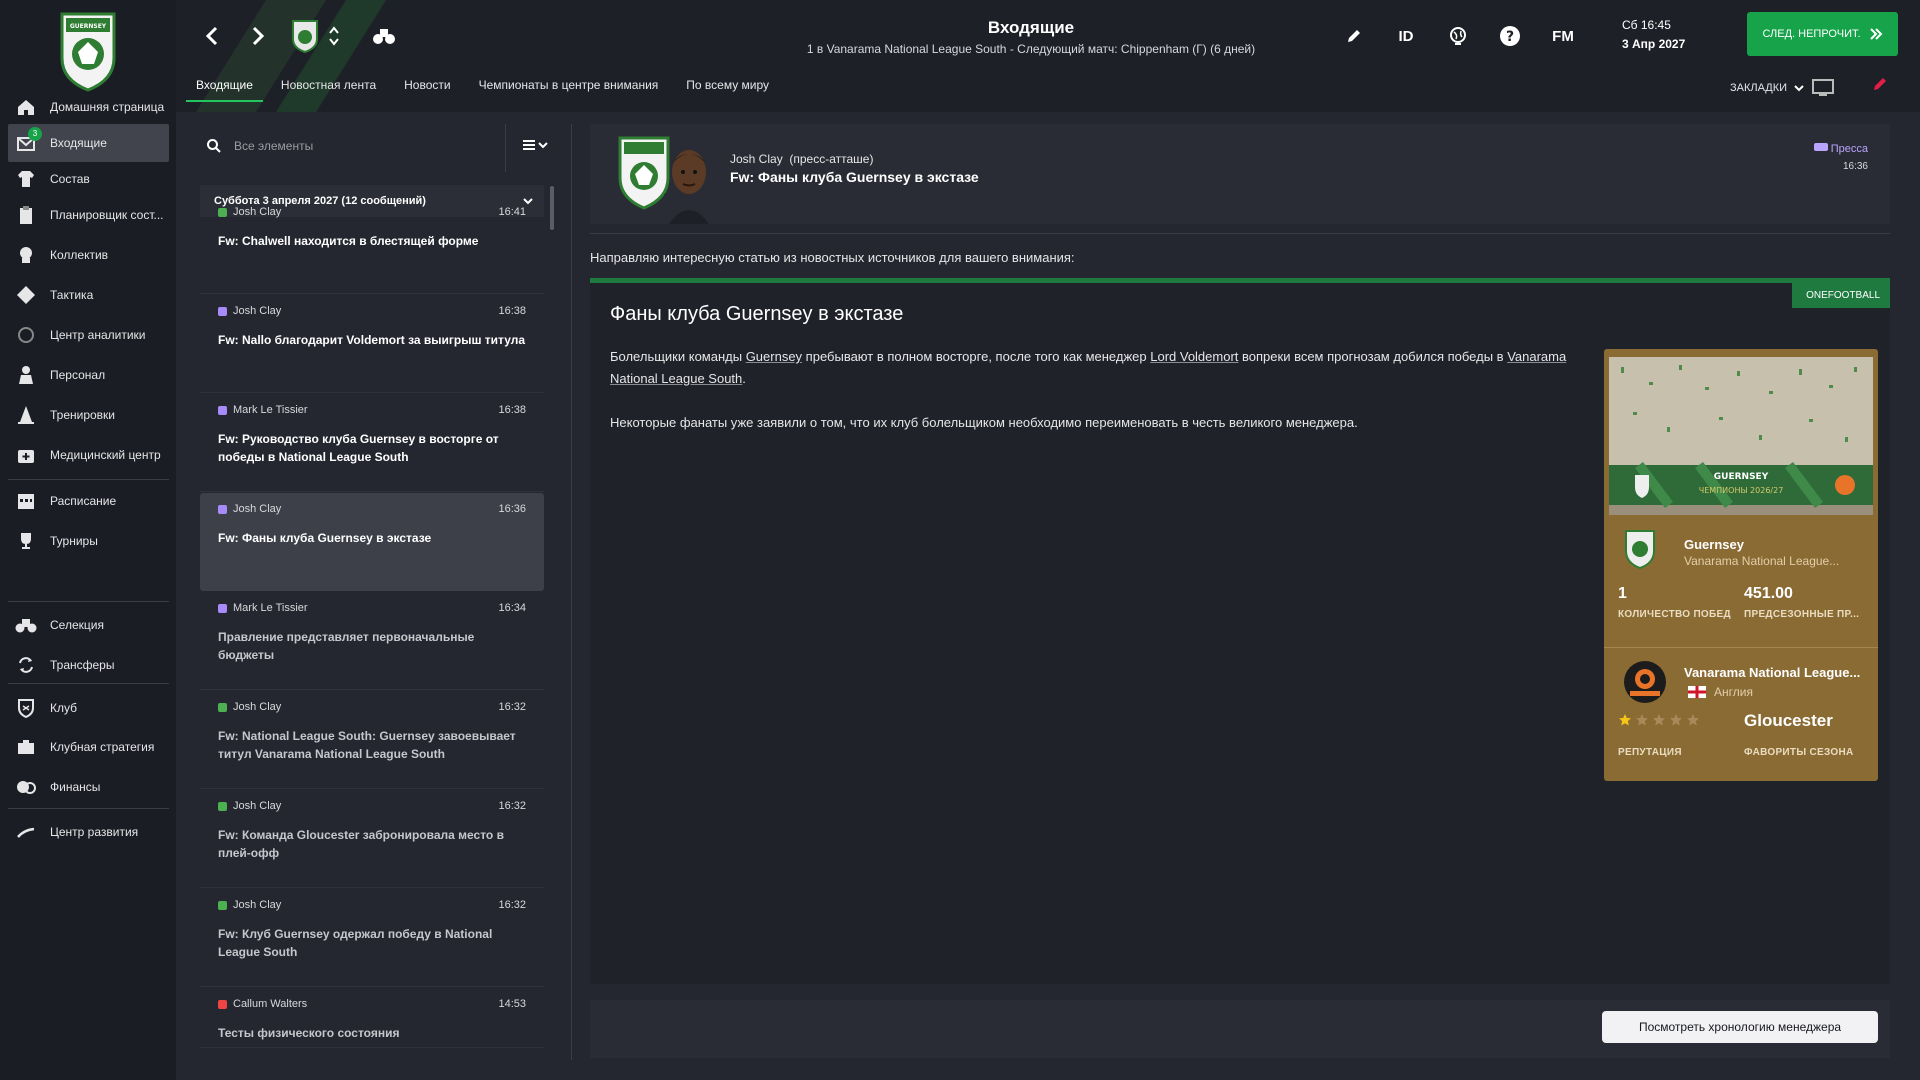 Image resolution: width=1920 pixels, height=1080 pixels. I want to click on message-sender: Josh Clay, so click(249, 509).